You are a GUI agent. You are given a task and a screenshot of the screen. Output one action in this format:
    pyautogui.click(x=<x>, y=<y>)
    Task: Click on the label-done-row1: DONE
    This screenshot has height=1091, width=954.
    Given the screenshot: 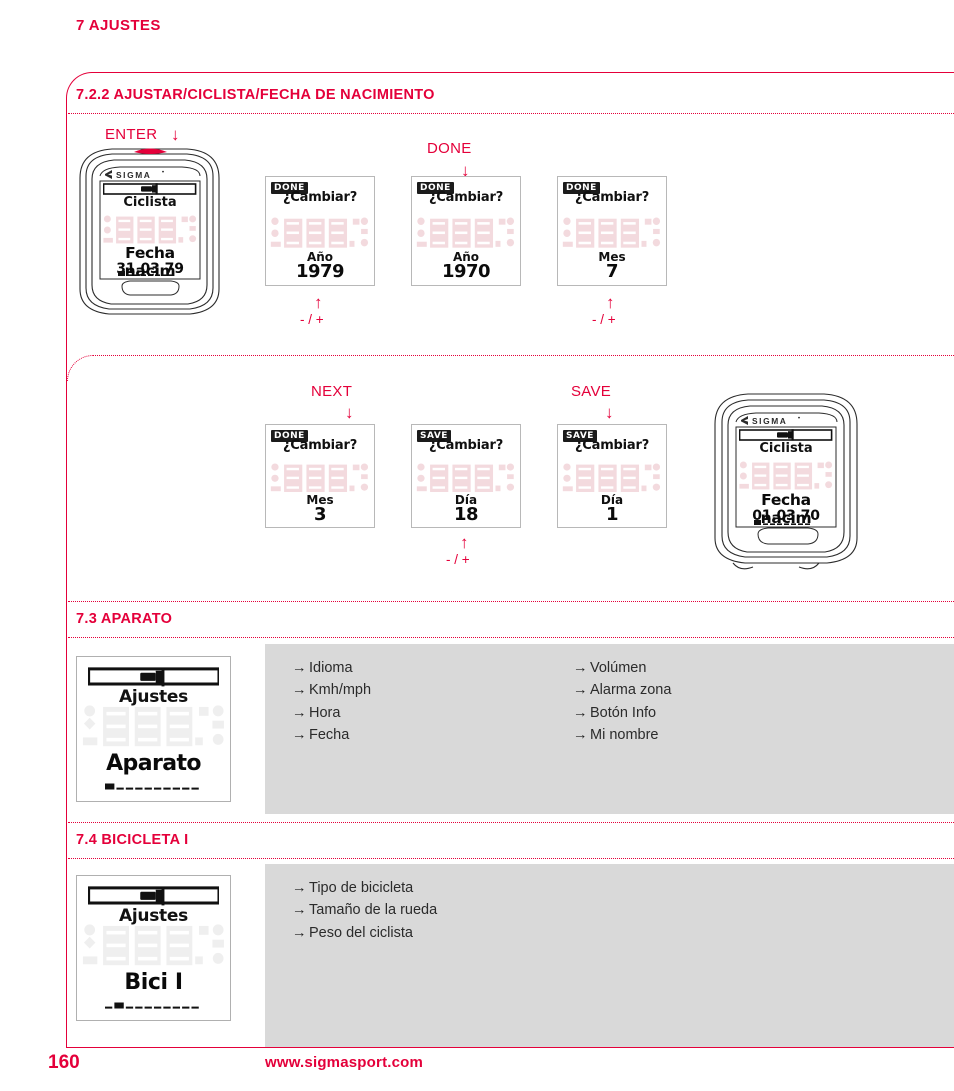 What is the action you would take?
    pyautogui.click(x=449, y=148)
    